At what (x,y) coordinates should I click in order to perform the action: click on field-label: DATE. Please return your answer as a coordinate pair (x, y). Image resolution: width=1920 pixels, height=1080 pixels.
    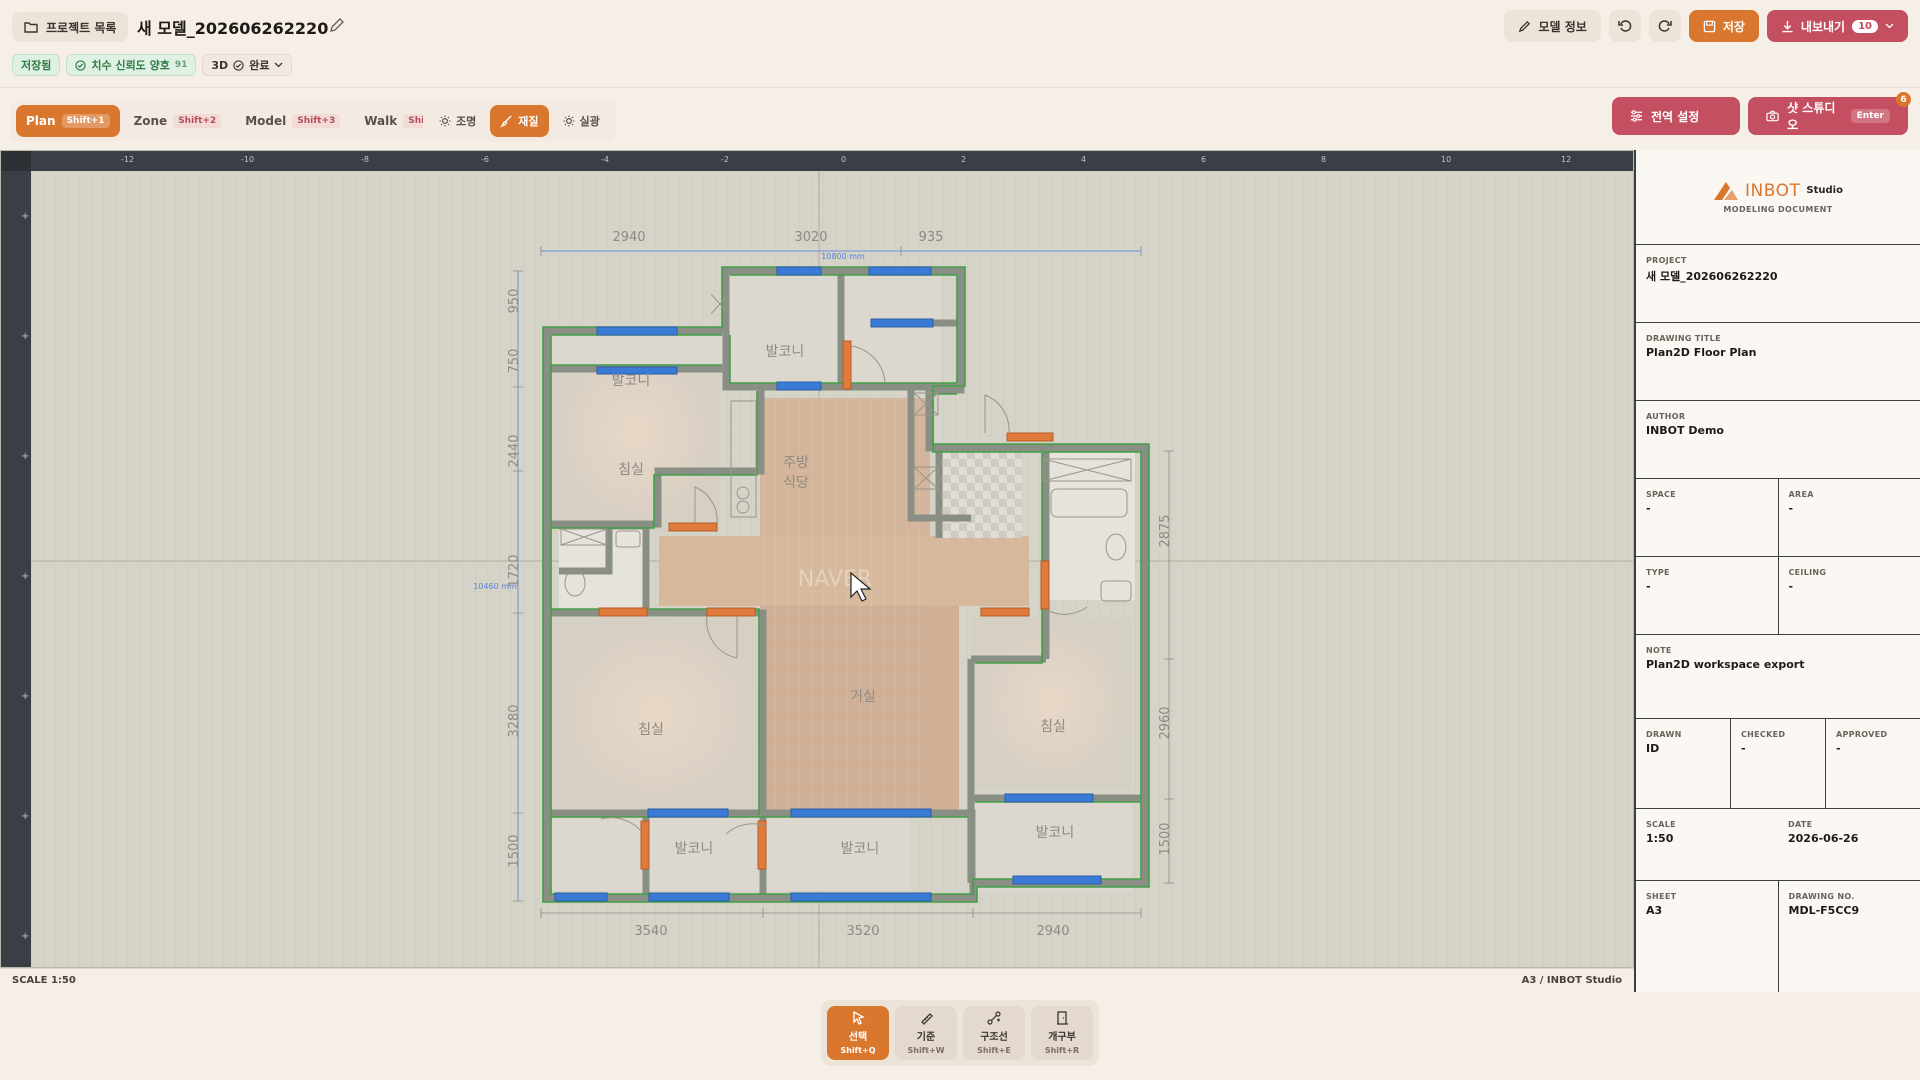
    Looking at the image, I should click on (1800, 824).